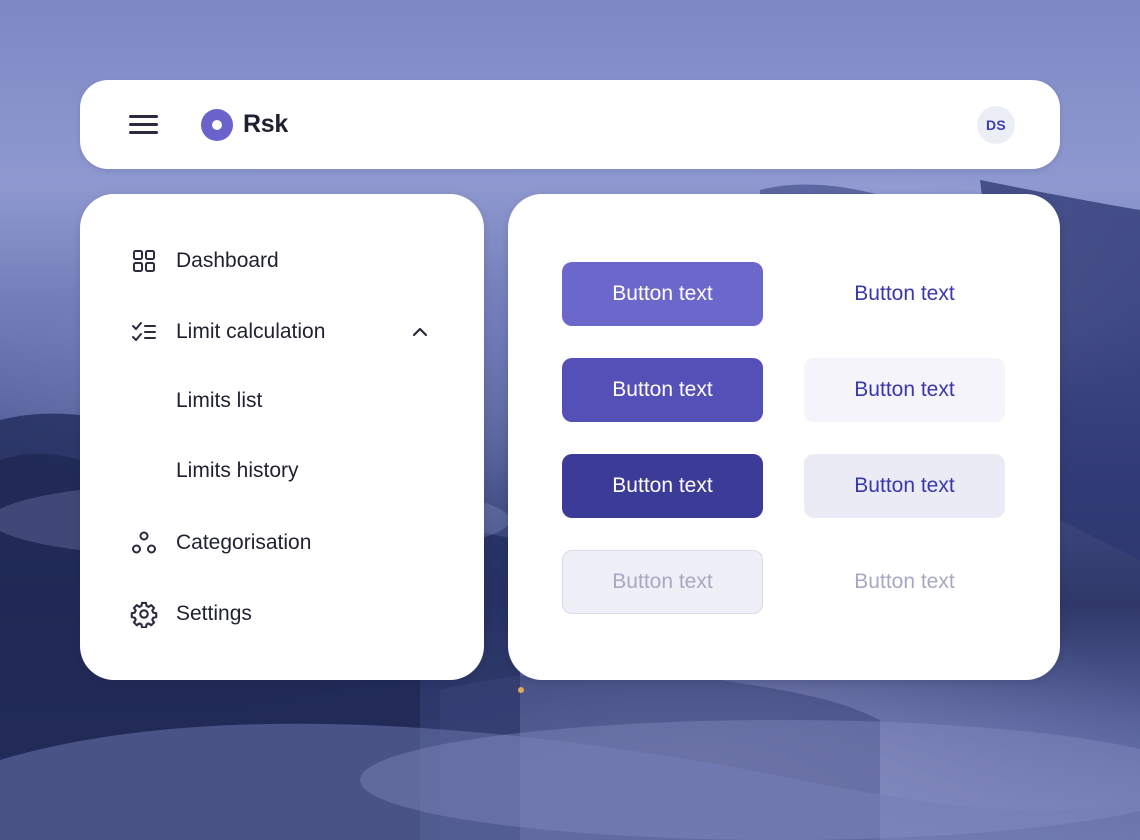 The image size is (1140, 840). What do you see at coordinates (904, 294) in the screenshot?
I see `text-button: Button text` at bounding box center [904, 294].